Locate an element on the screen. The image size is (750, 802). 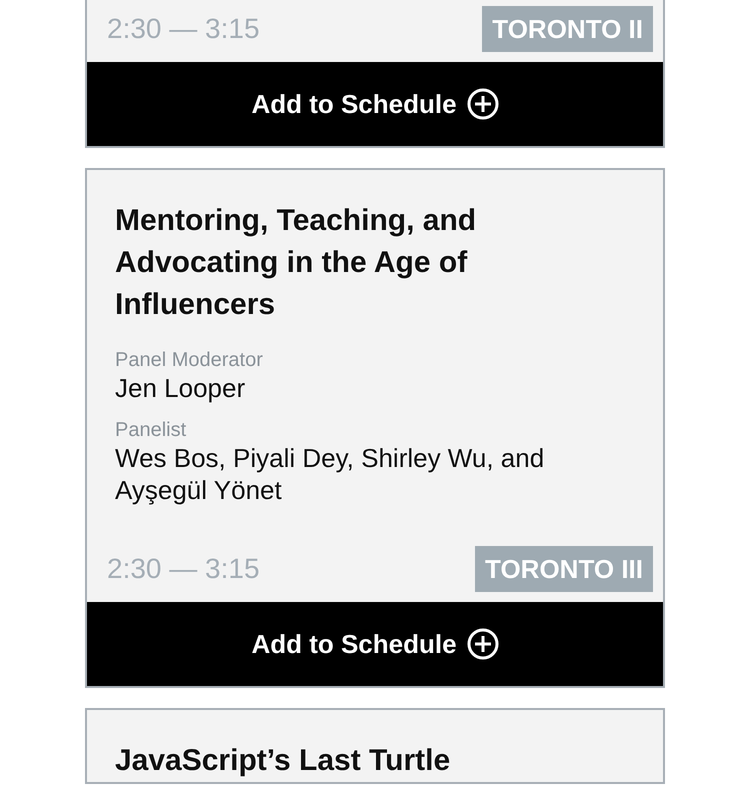
speaker-names: Jen Looper is located at coordinates (180, 388).